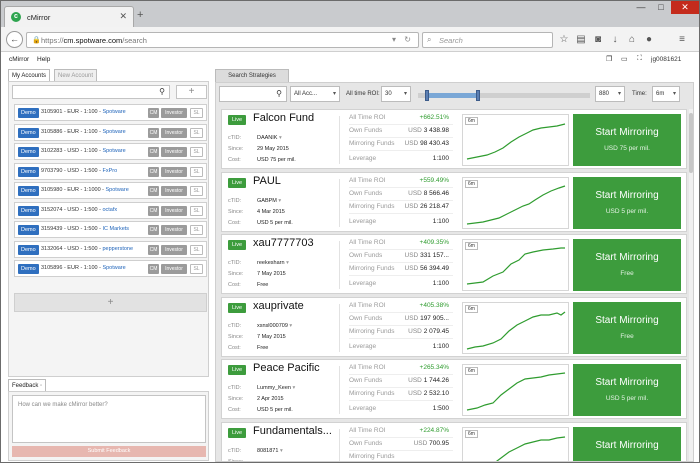 Image resolution: width=700 pixels, height=463 pixels. I want to click on account-label: 3102283 - USD - 1:100 - Spotware, so click(83, 151).